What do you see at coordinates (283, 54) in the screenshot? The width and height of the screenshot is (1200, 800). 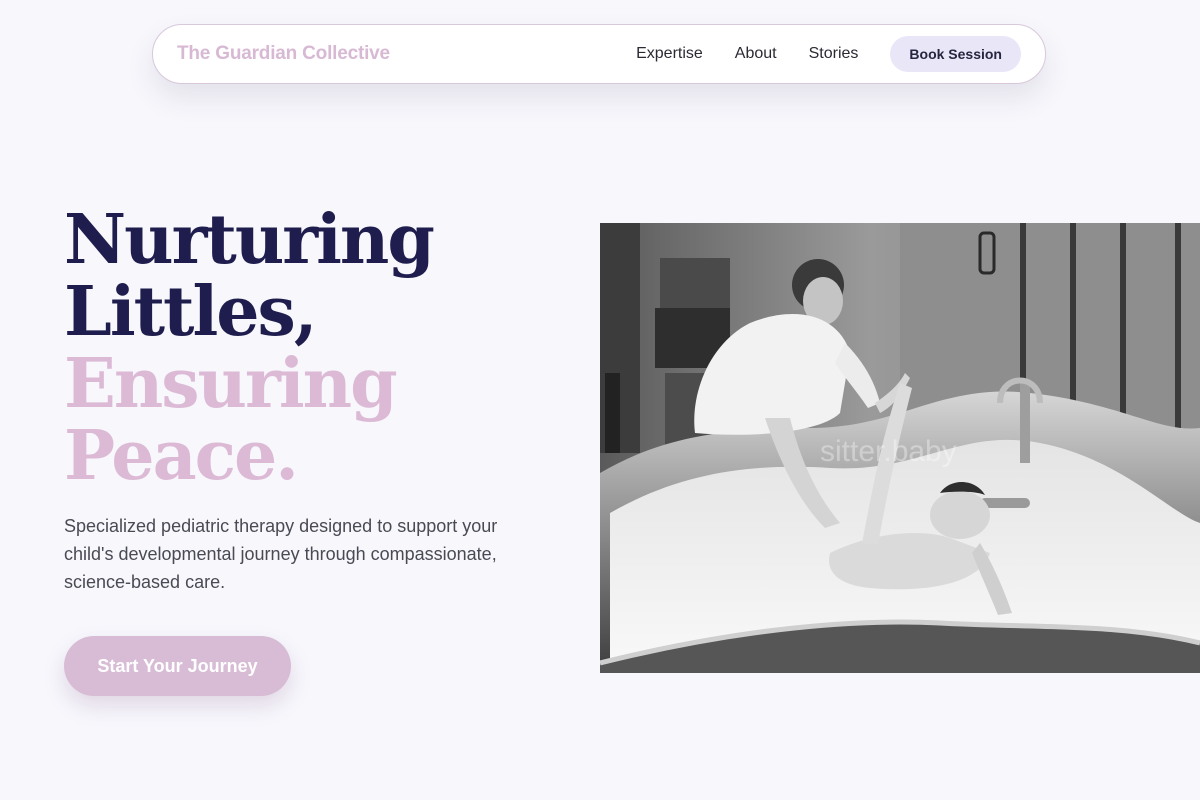 I see `brand-logo: The Guardian Collective` at bounding box center [283, 54].